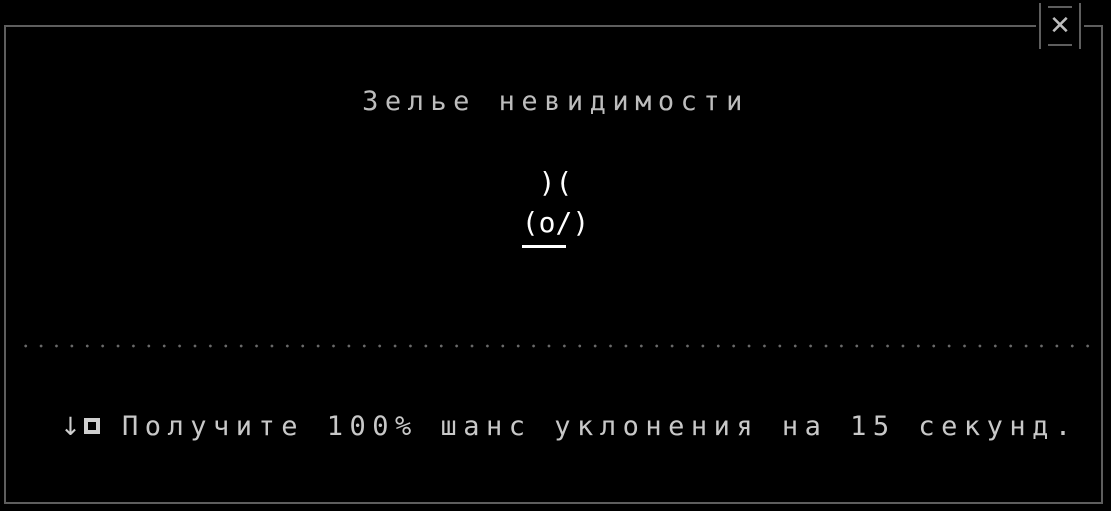 This screenshot has height=511, width=1111. I want to click on item-title: Зелье невидимости, so click(555, 101).